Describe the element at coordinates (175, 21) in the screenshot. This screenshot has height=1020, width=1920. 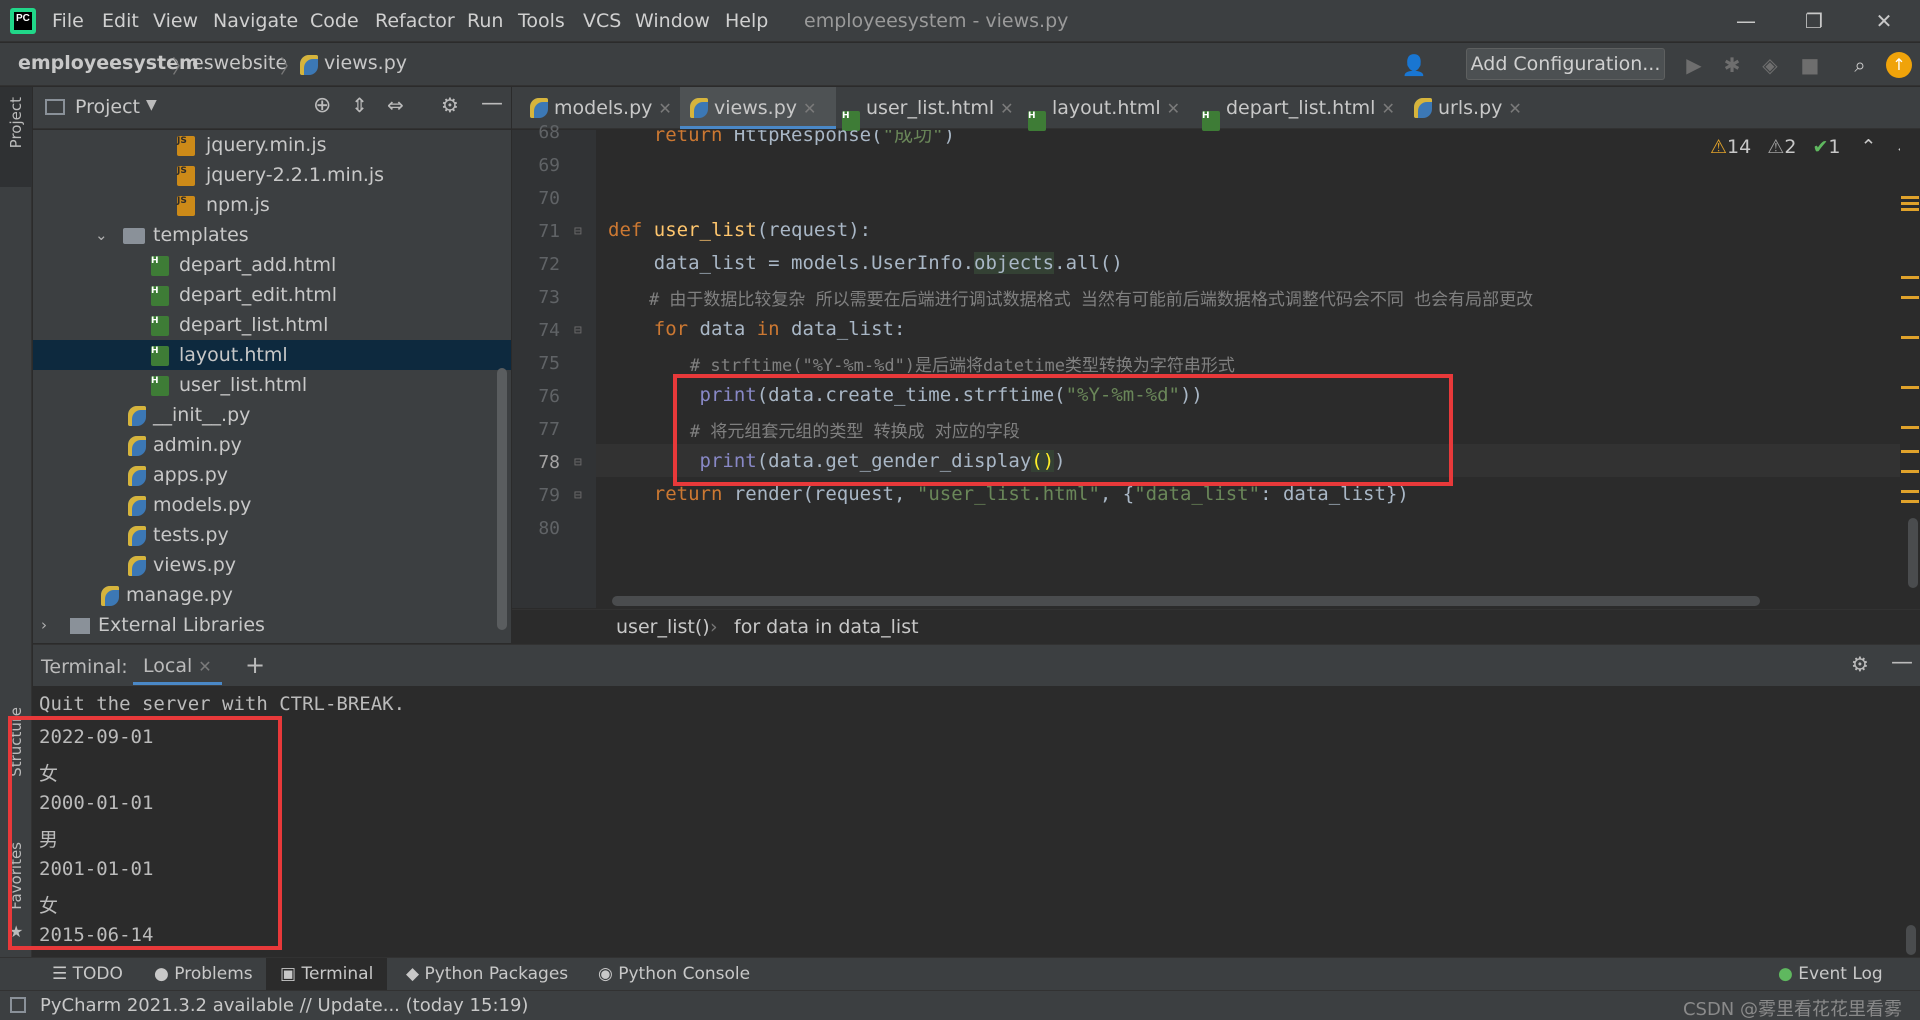
I see `menu-view: View` at that location.